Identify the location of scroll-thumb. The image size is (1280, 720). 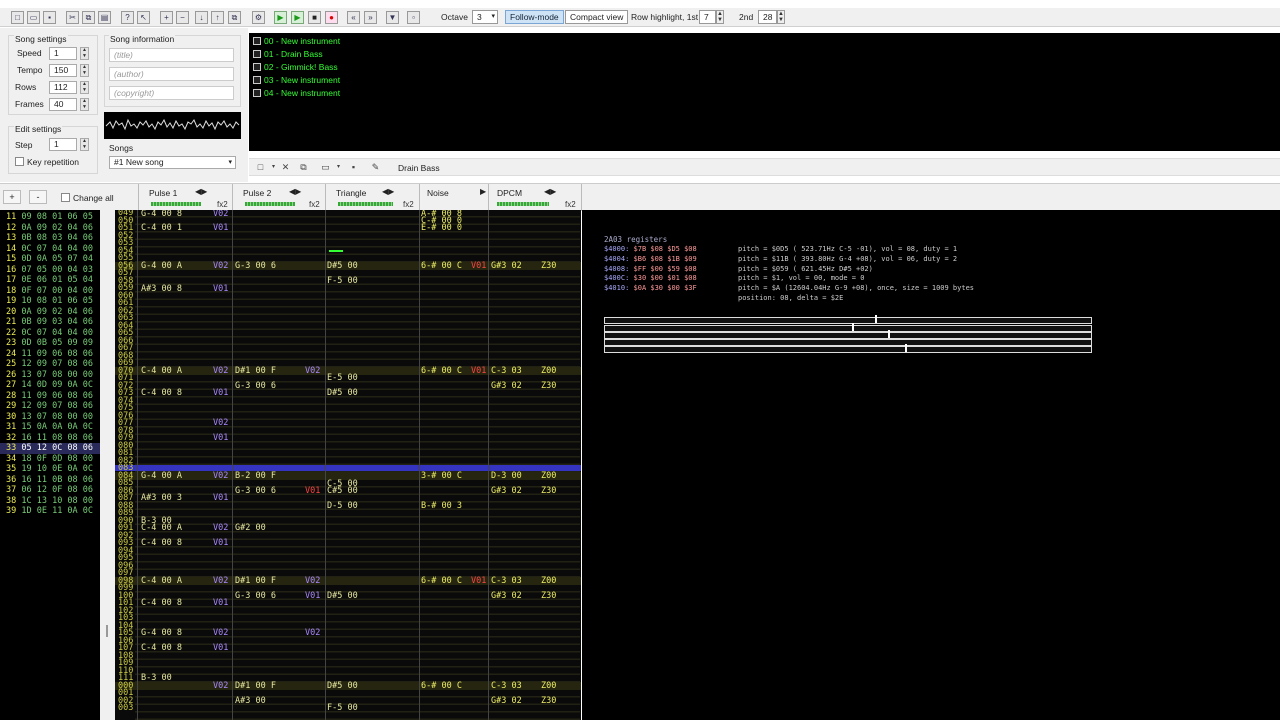
(107, 631).